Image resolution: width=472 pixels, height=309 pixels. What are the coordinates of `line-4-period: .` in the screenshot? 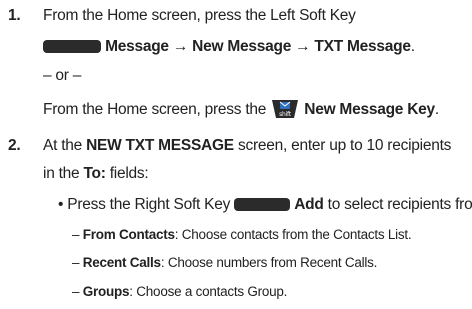 It's located at (436, 109).